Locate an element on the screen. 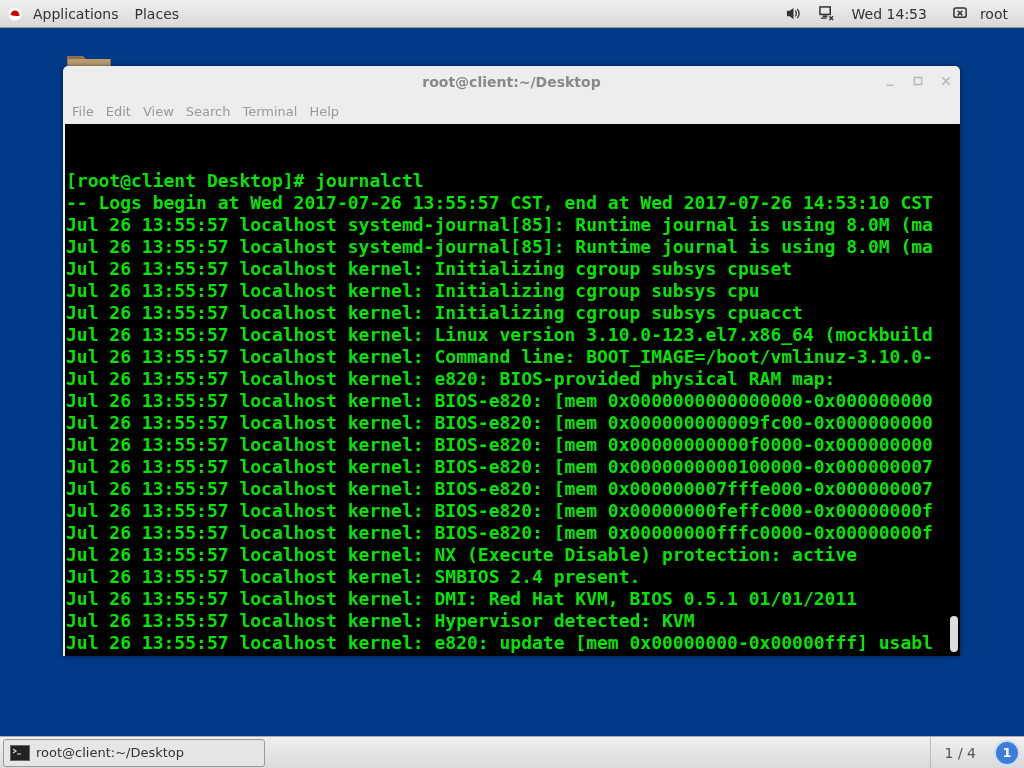 This screenshot has width=1024, height=768. terminal-line: Jul 26 13:55:57 localhost kernel: SMBIOS 2.4 present. is located at coordinates (354, 577).